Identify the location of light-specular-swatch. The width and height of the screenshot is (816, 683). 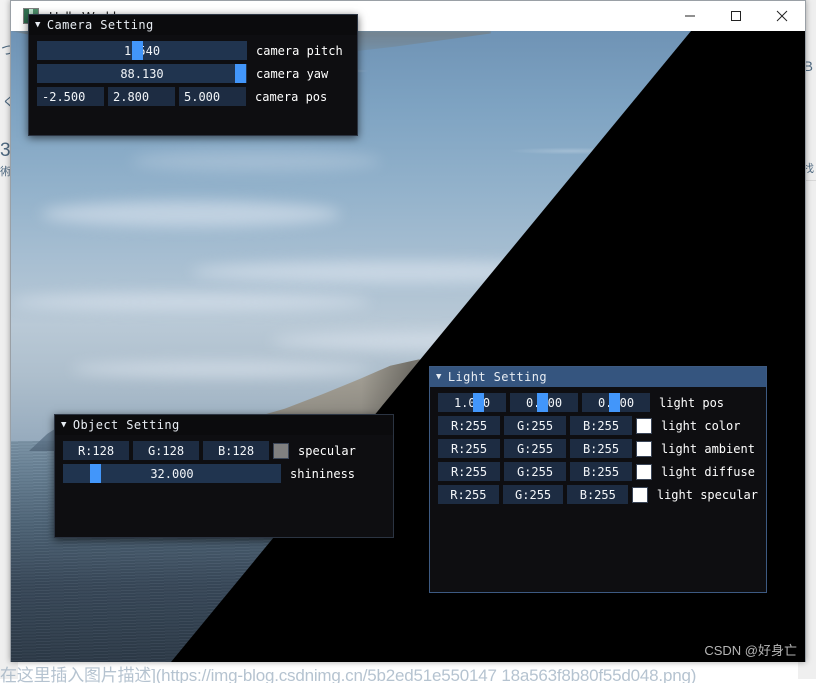
(640, 494).